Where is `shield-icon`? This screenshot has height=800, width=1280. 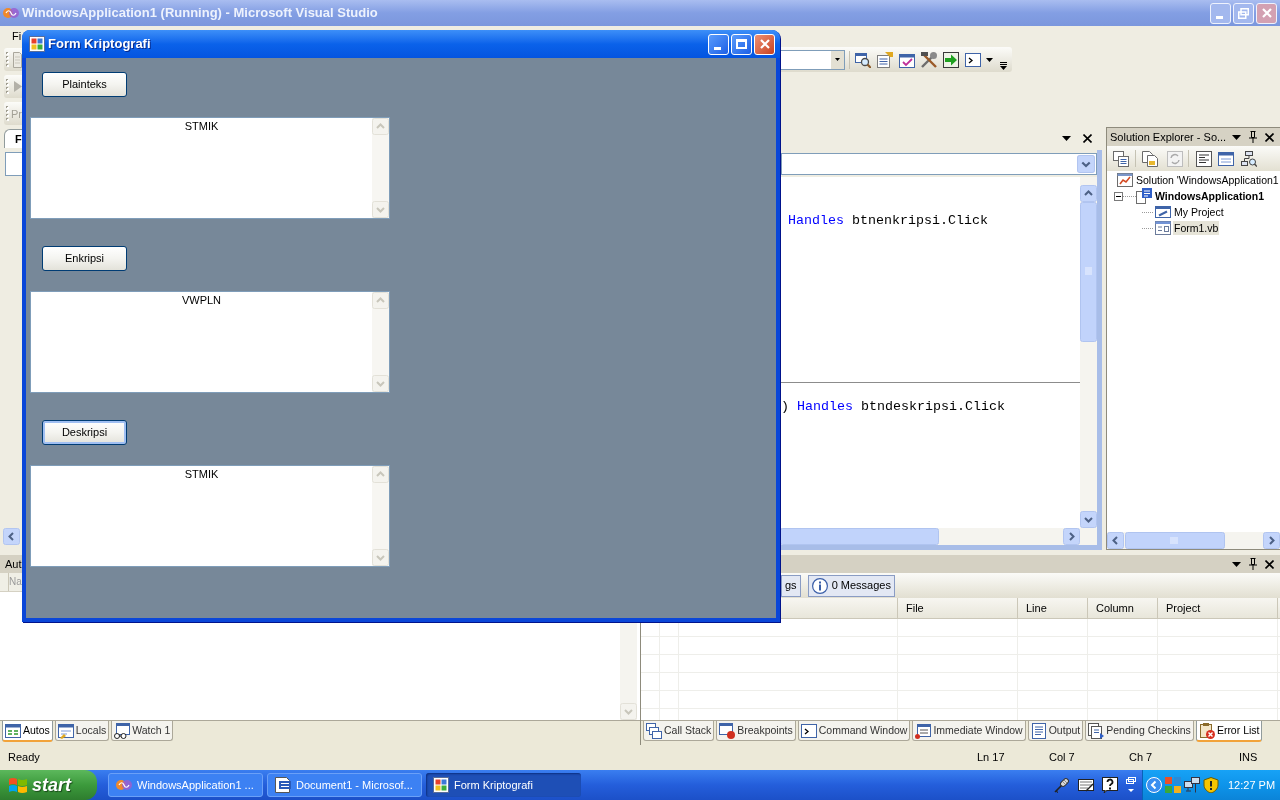
shield-icon is located at coordinates (1211, 785).